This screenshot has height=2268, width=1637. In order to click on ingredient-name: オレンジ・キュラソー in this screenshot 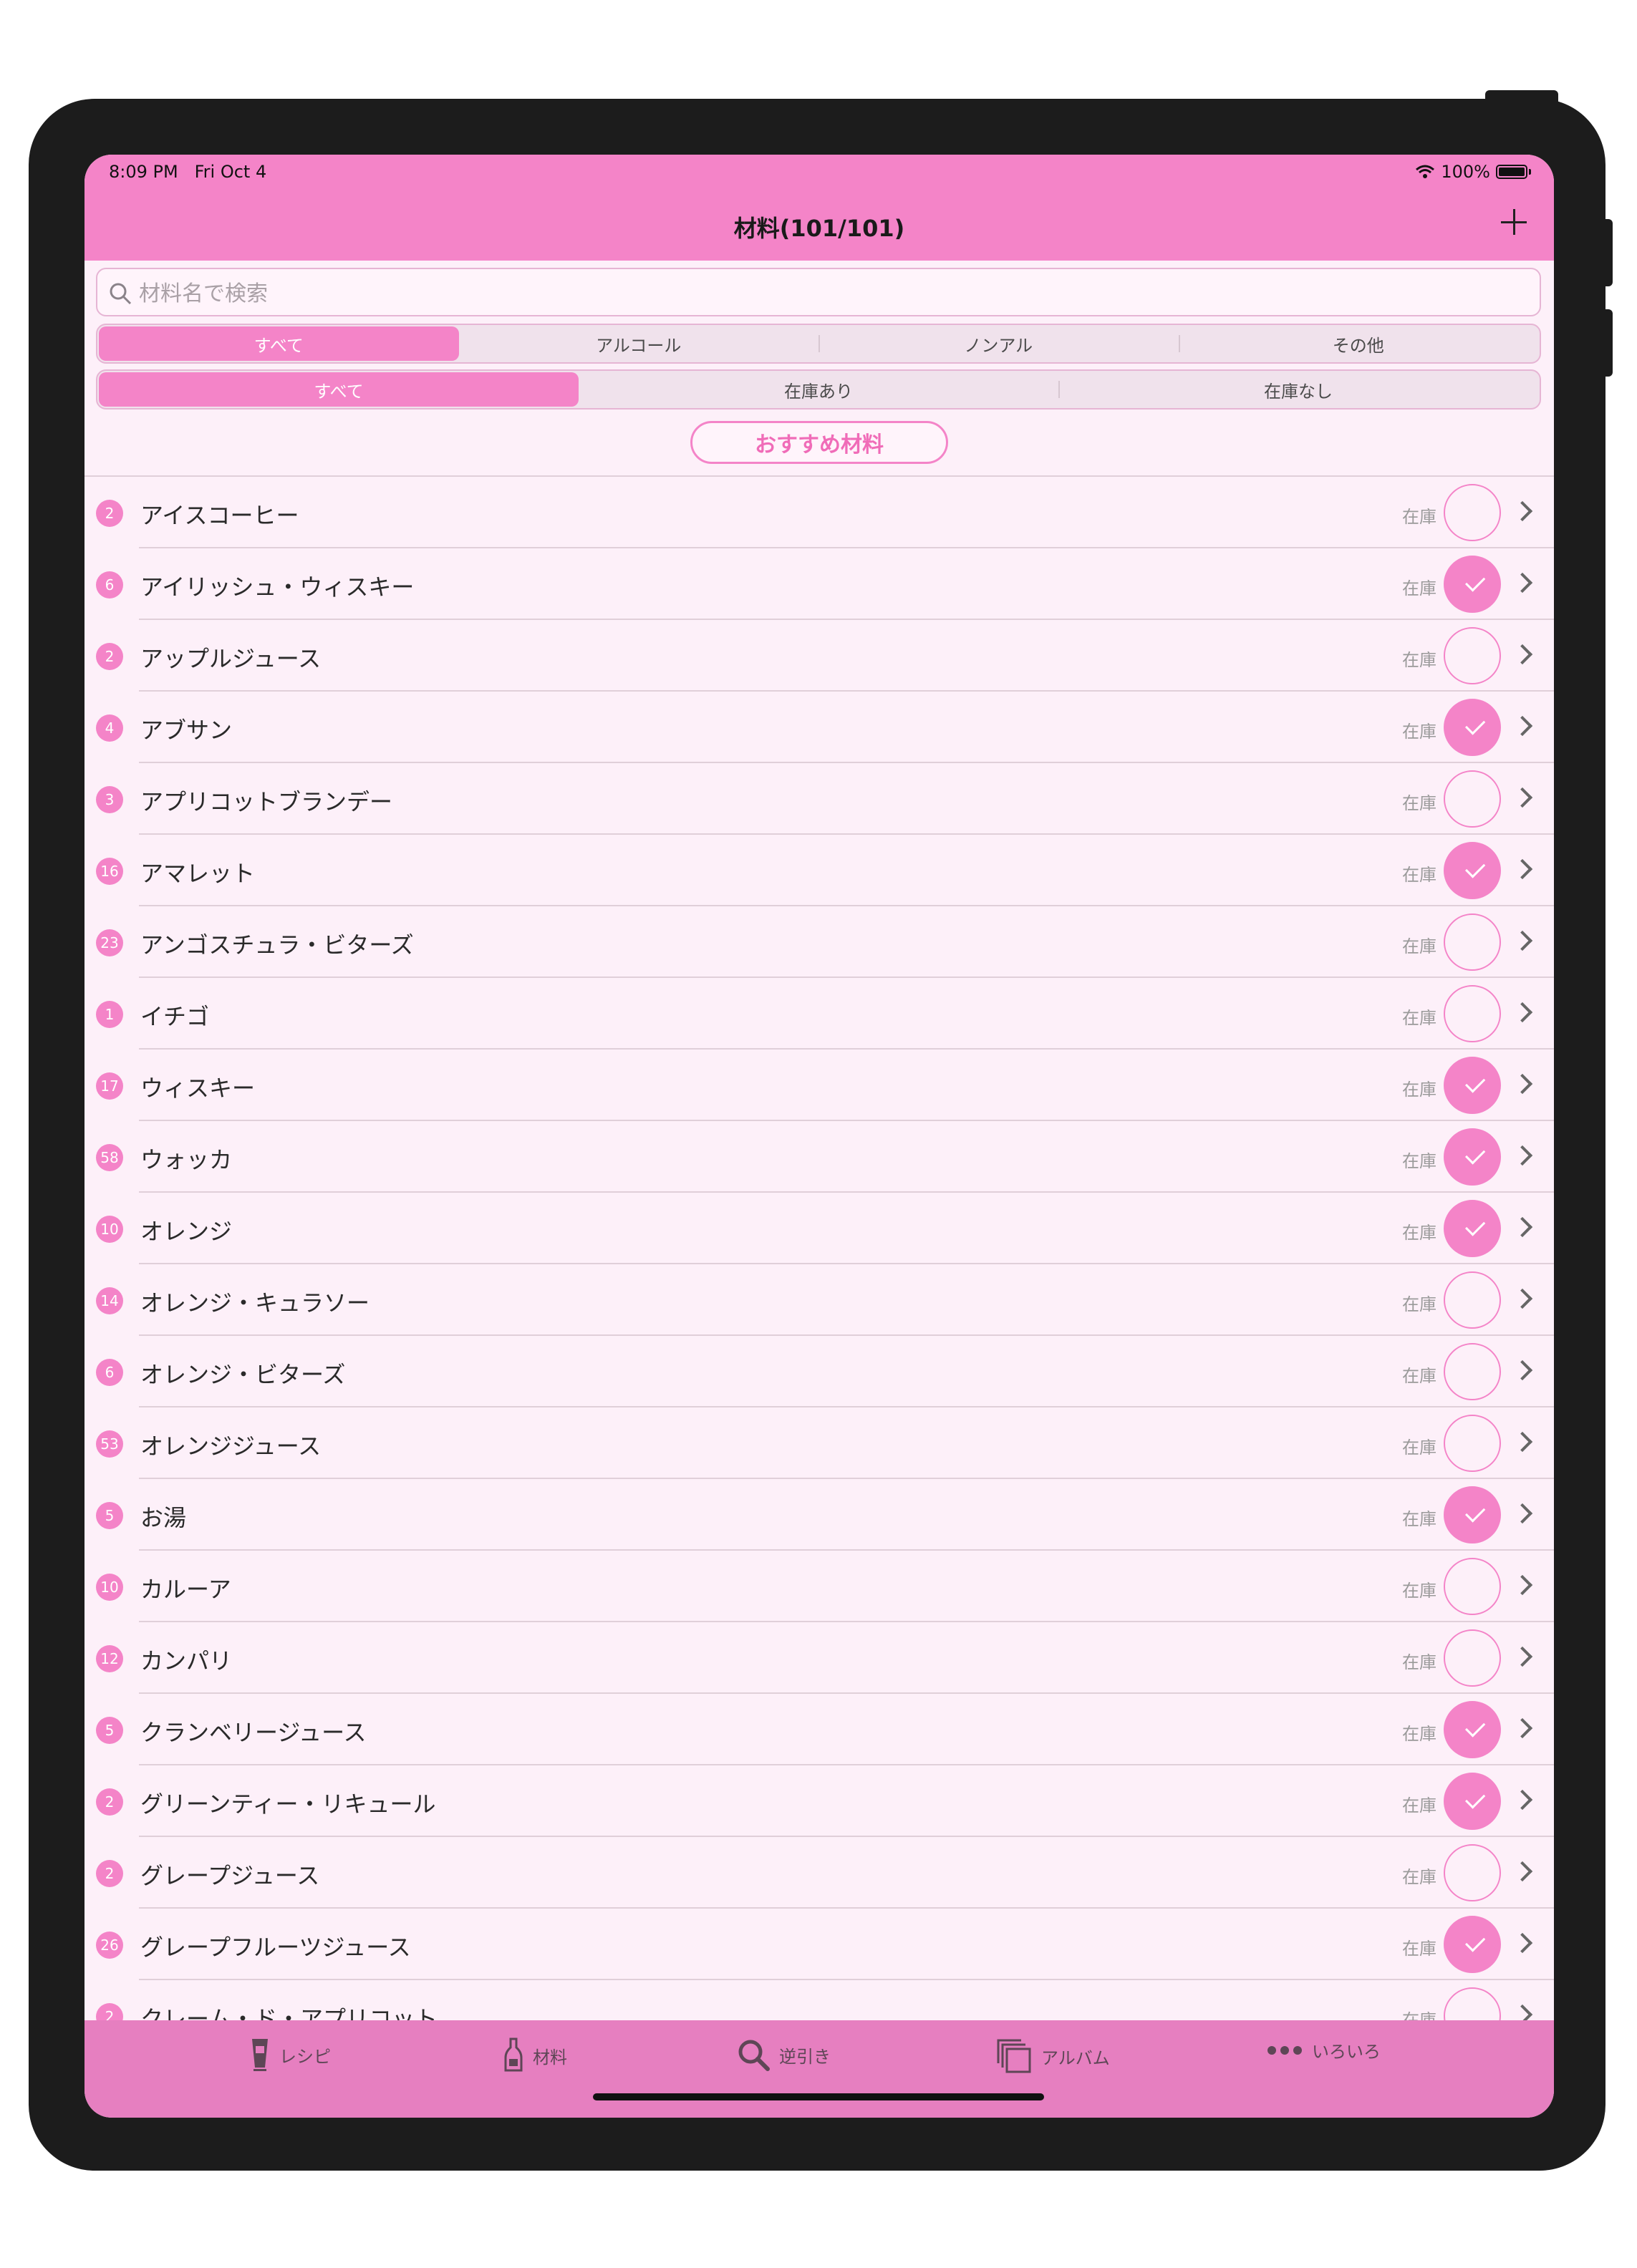, I will do `click(255, 1303)`.